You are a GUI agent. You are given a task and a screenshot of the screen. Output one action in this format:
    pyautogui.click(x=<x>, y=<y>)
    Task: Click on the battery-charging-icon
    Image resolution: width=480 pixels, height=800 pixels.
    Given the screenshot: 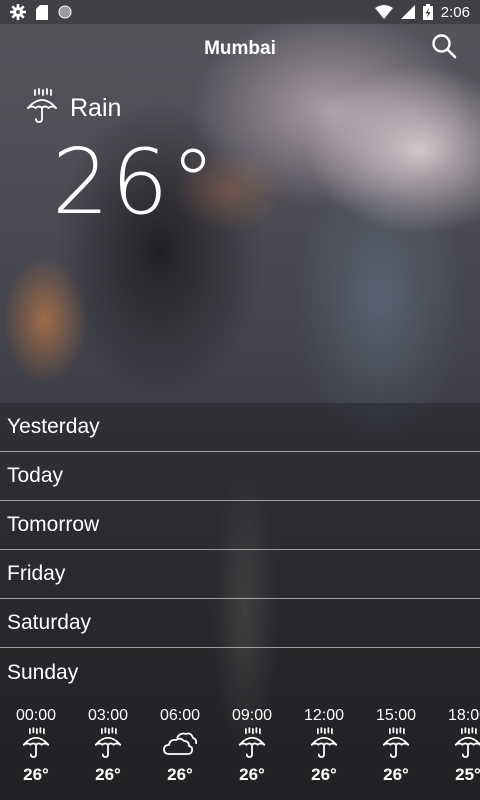 What is the action you would take?
    pyautogui.click(x=427, y=12)
    